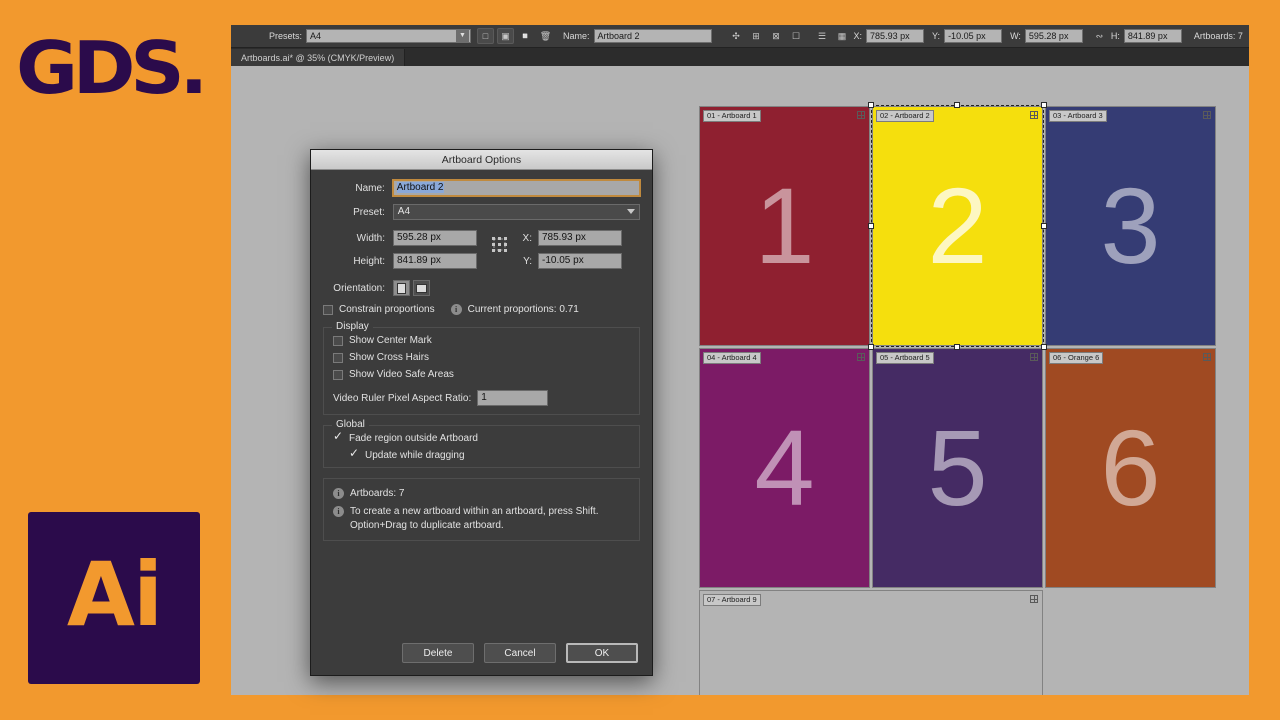 The image size is (1280, 720). What do you see at coordinates (499, 246) in the screenshot?
I see `reference-point-icon` at bounding box center [499, 246].